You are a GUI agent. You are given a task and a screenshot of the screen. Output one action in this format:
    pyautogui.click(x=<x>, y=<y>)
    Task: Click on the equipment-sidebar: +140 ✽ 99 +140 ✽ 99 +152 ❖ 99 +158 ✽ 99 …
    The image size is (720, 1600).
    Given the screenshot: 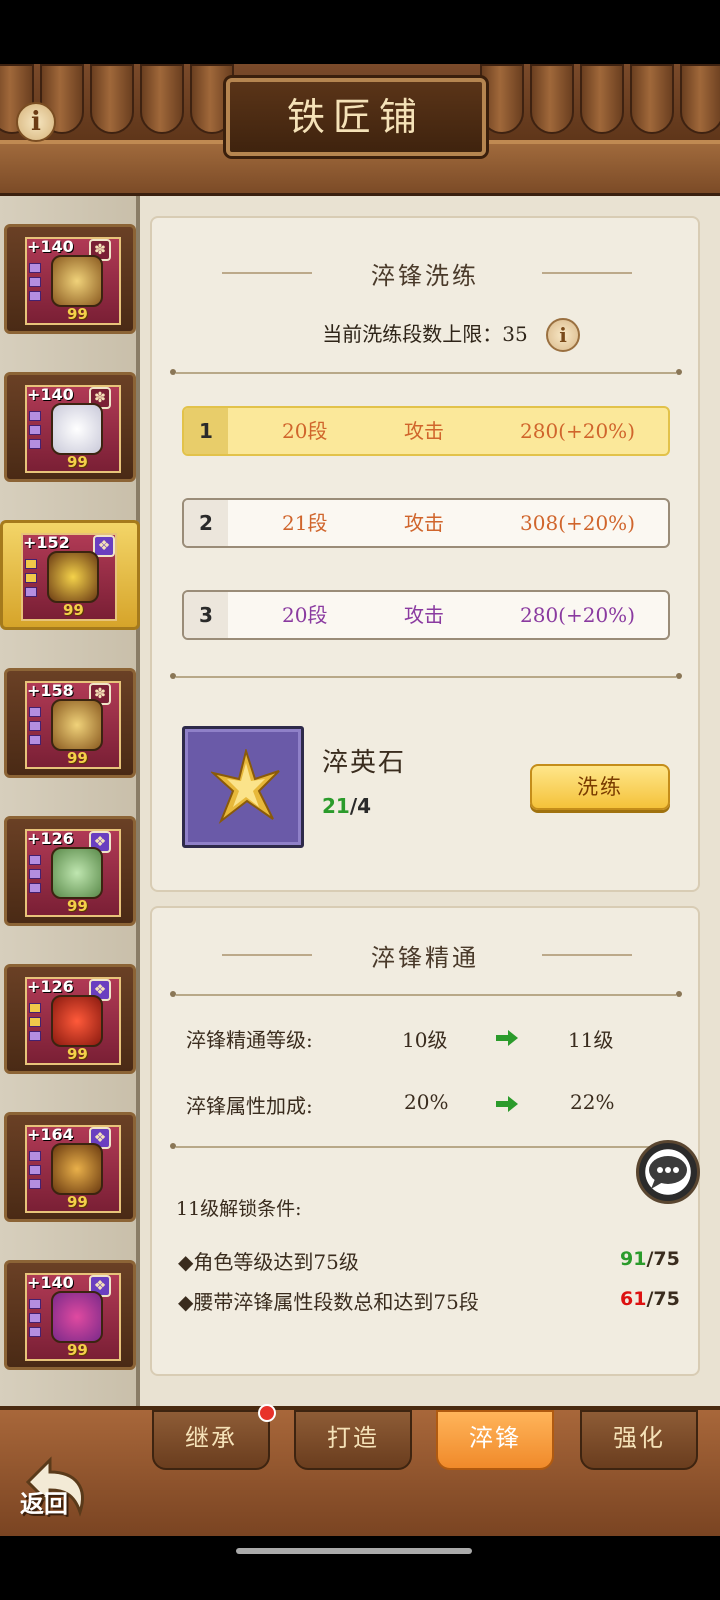 What is the action you would take?
    pyautogui.click(x=70, y=801)
    